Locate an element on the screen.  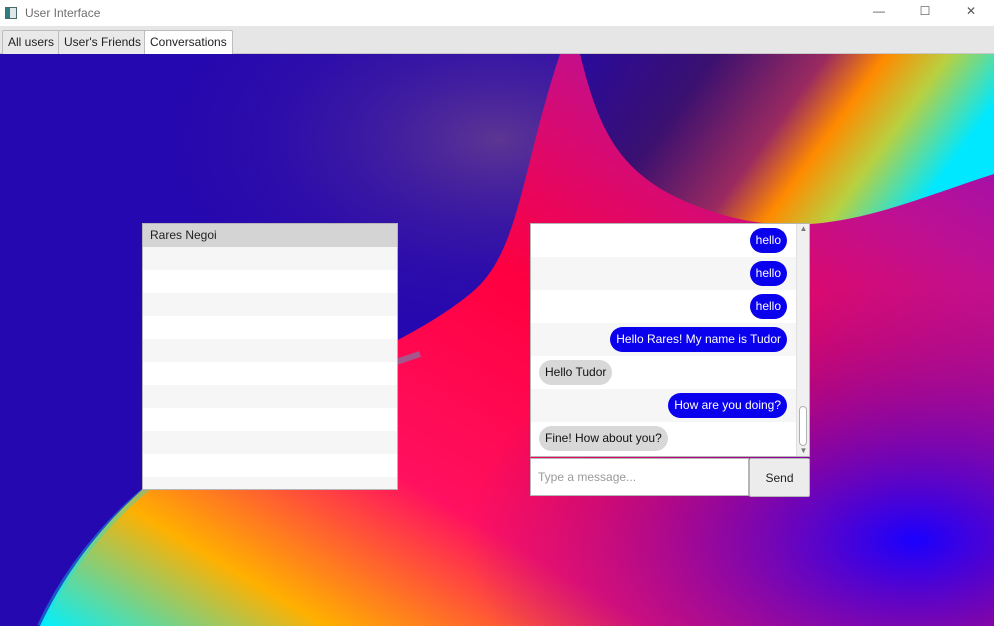
sent-message-bubble: Hello Rares! My name is Tudor is located at coordinates (698, 339).